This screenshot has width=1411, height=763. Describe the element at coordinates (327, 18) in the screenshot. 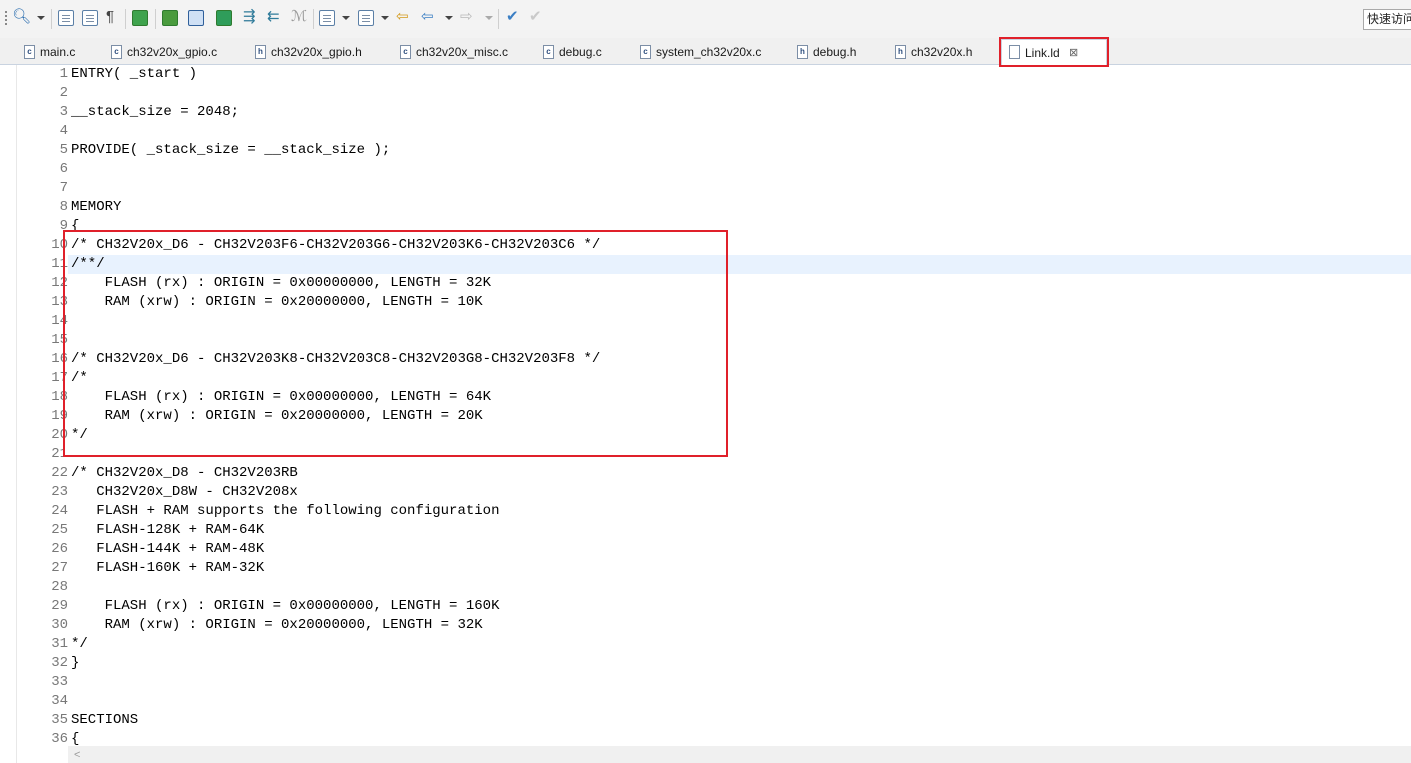

I see `next-annotation-icon` at that location.